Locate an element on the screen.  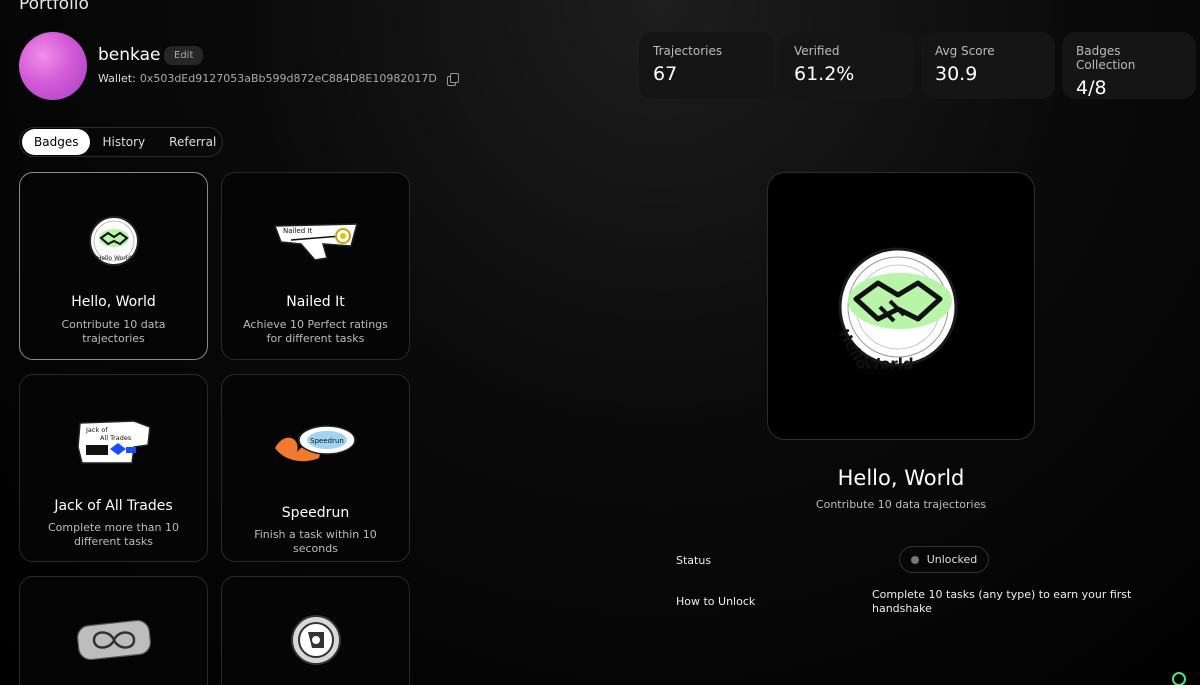
stat-label: Trajectories is located at coordinates (688, 51).